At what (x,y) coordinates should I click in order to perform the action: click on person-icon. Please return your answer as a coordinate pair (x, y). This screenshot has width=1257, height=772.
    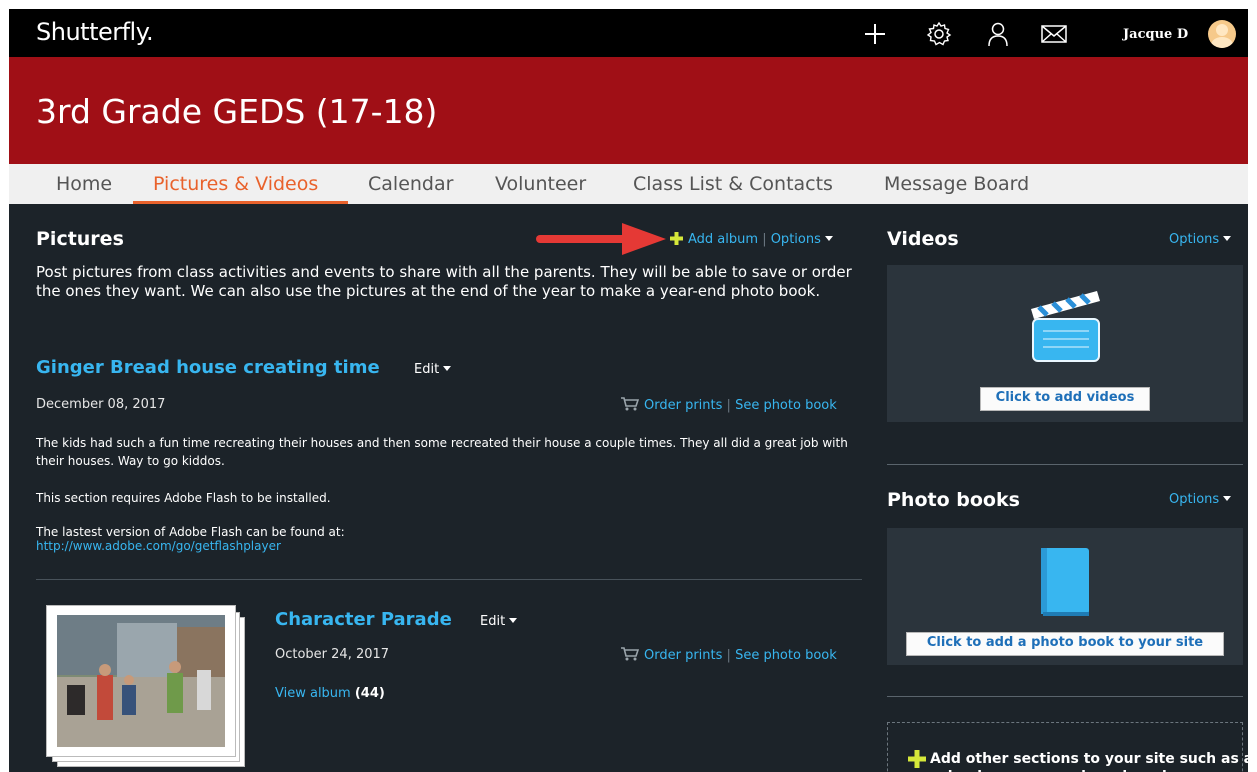
    Looking at the image, I should click on (998, 34).